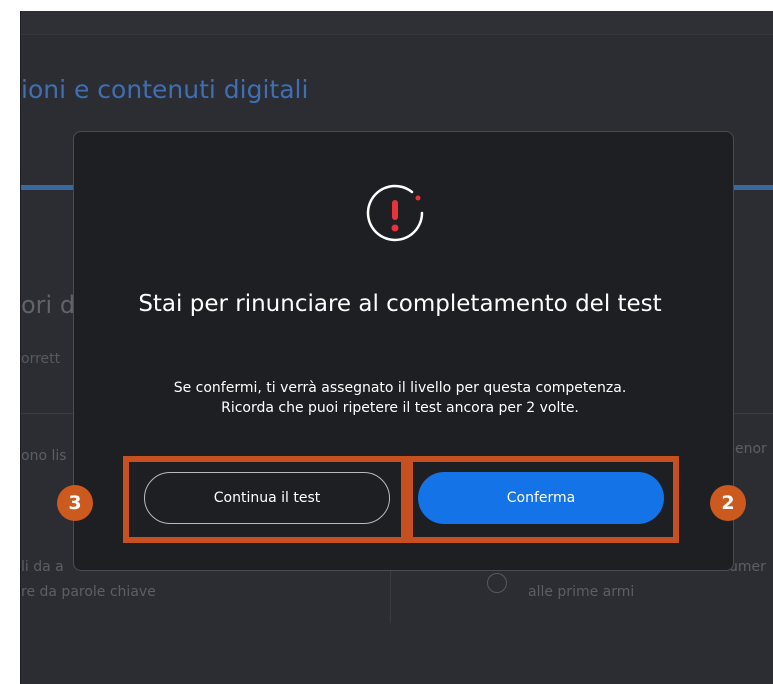 The image size is (773, 684). Describe the element at coordinates (42, 567) in the screenshot. I see `background-left-bottom-line1: li da a` at that location.